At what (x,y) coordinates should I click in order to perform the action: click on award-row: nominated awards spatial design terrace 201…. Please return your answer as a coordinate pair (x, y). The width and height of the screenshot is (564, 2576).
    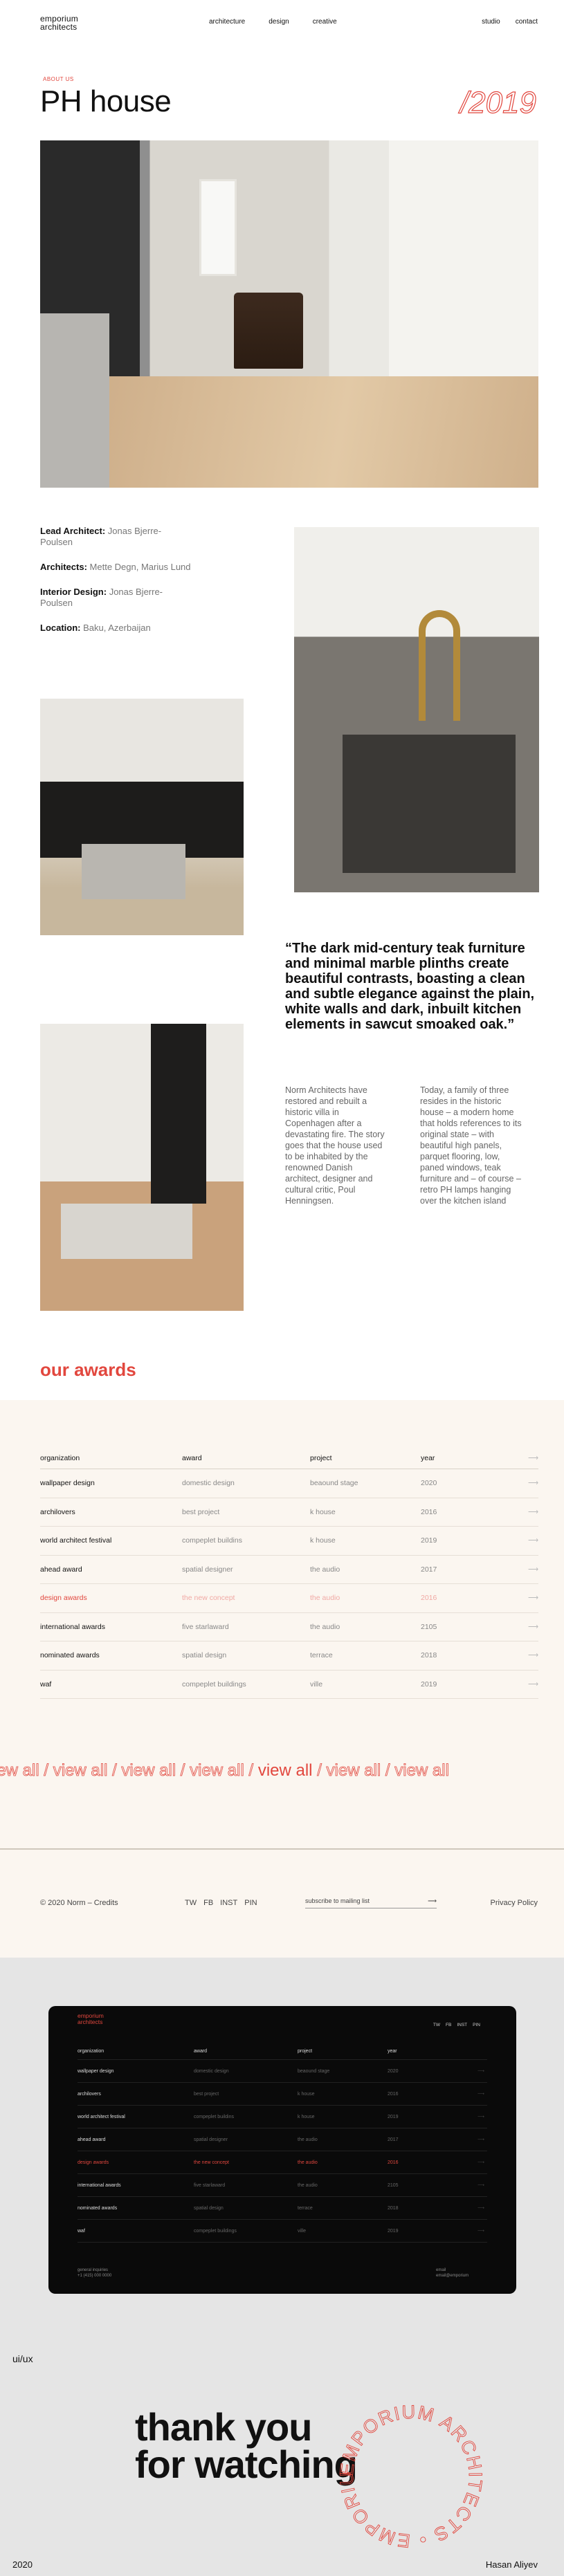
    Looking at the image, I should click on (289, 1656).